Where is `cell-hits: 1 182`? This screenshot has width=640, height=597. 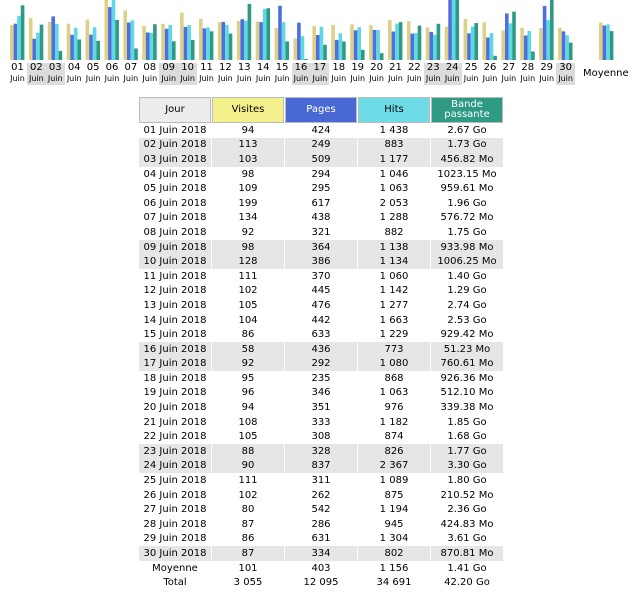
cell-hits: 1 182 is located at coordinates (394, 422).